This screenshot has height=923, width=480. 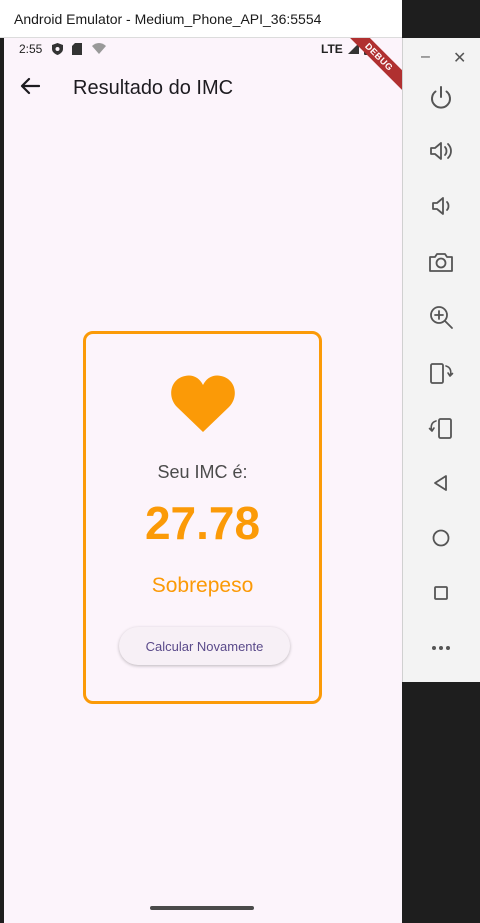 What do you see at coordinates (202, 523) in the screenshot?
I see `imc-value: 27.78` at bounding box center [202, 523].